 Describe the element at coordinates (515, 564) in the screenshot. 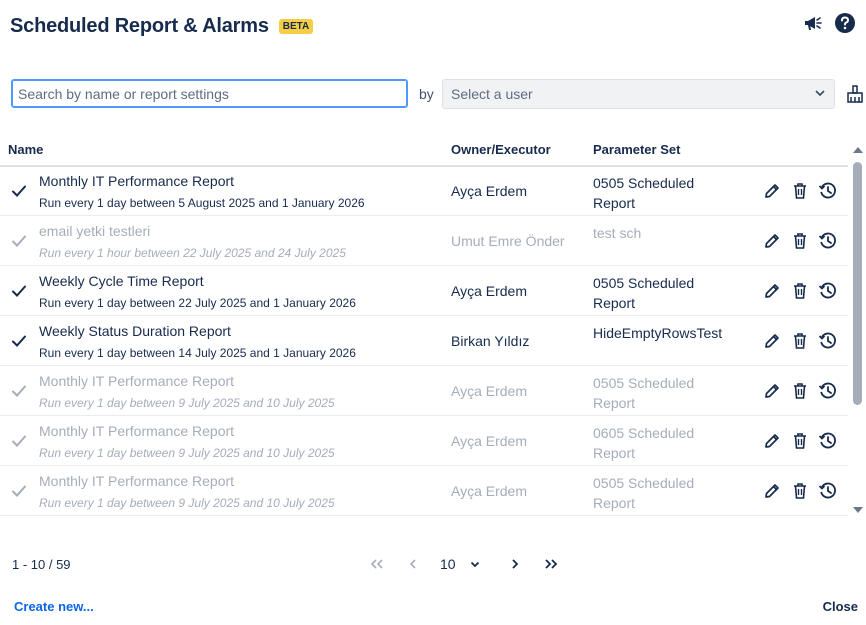

I see `next-page-icon` at that location.